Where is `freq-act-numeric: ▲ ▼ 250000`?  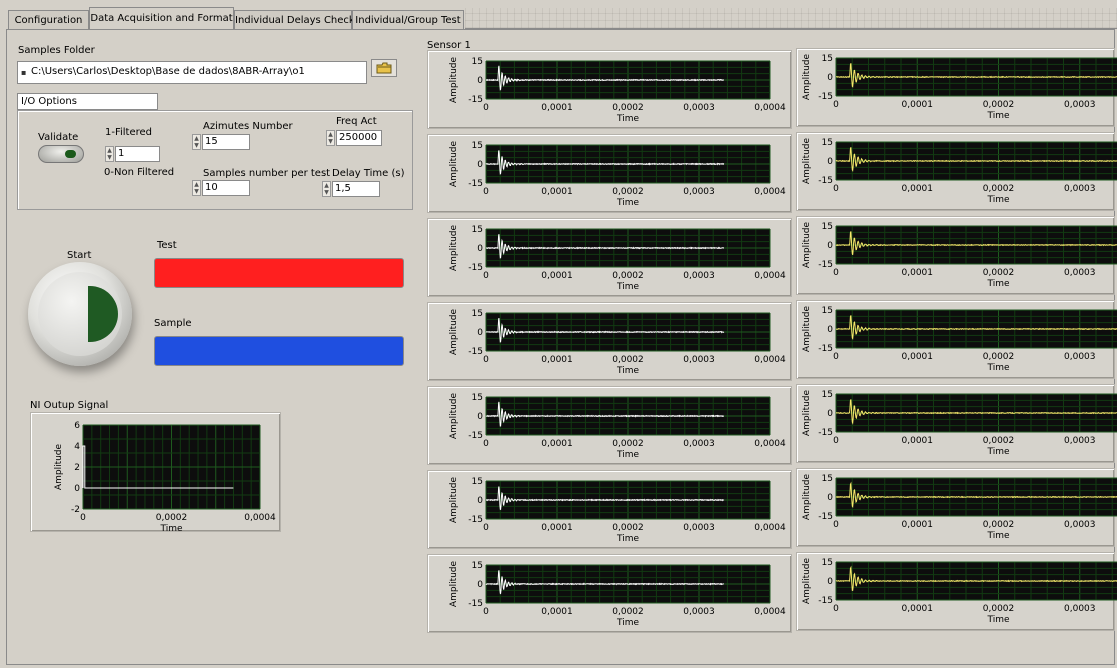 freq-act-numeric: ▲ ▼ 250000 is located at coordinates (354, 138).